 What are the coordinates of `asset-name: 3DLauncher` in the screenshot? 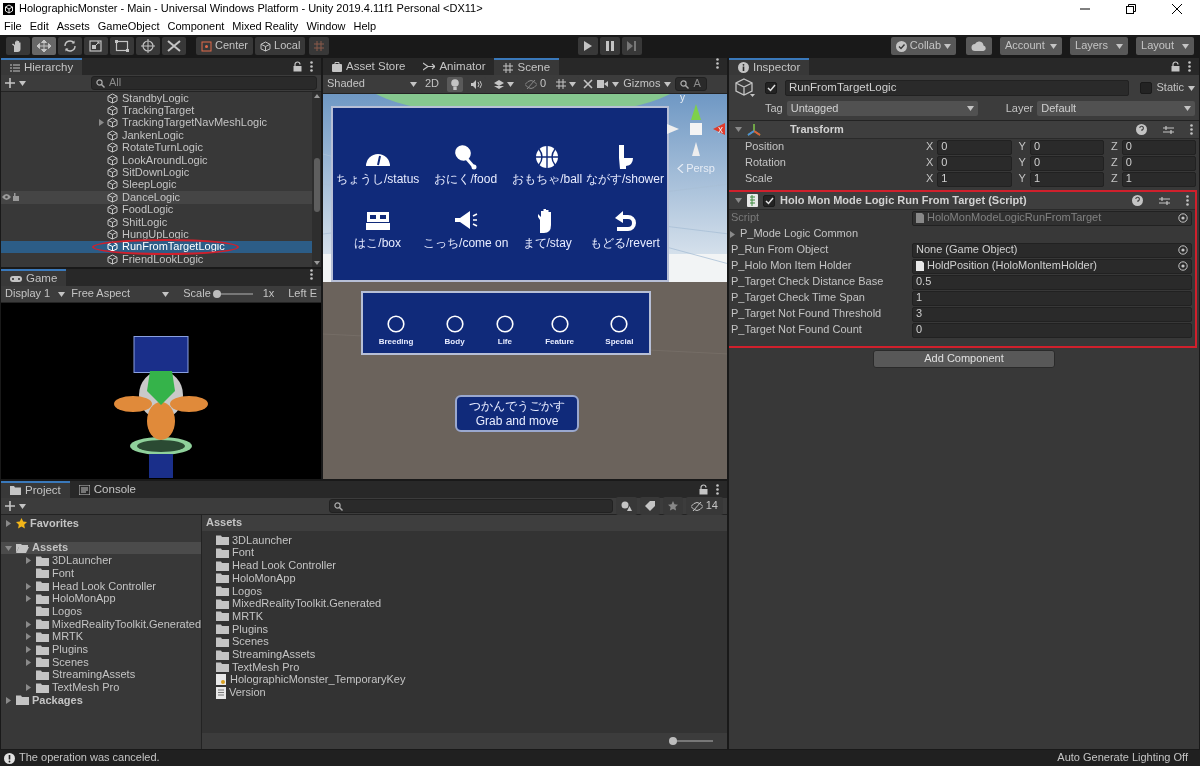 It's located at (262, 540).